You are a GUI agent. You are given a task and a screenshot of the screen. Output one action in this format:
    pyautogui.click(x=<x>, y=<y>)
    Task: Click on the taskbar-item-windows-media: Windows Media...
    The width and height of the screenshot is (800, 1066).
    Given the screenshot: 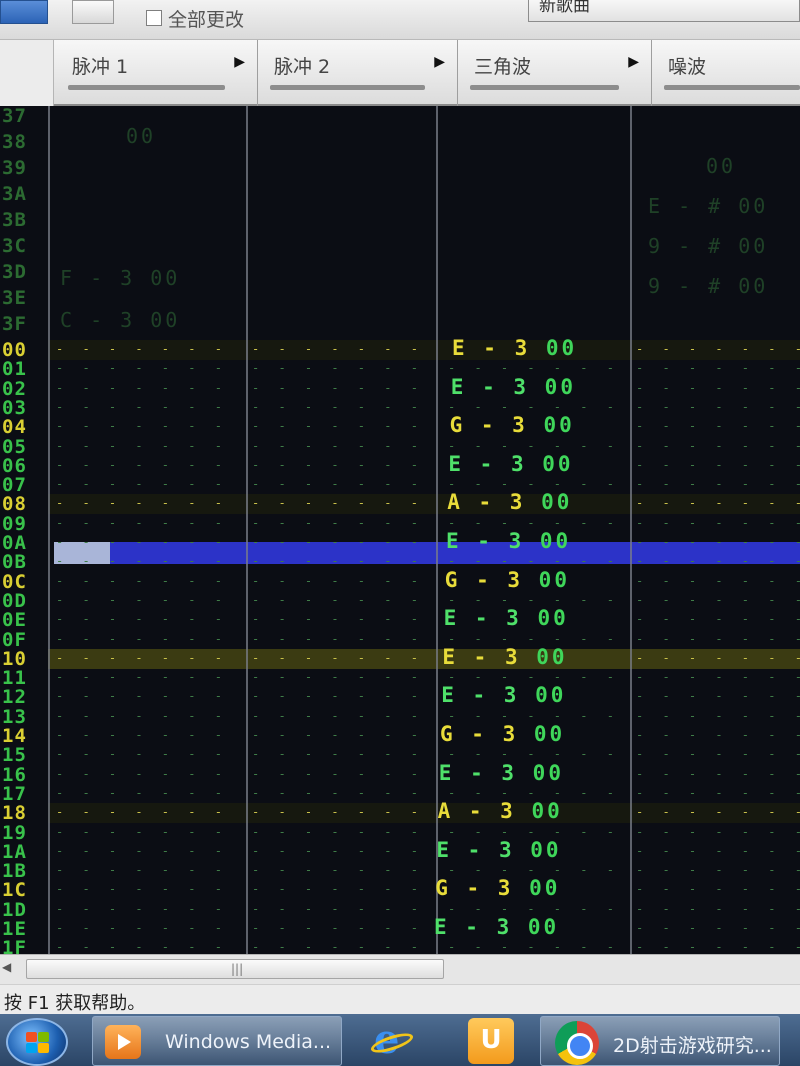 What is the action you would take?
    pyautogui.click(x=217, y=1041)
    